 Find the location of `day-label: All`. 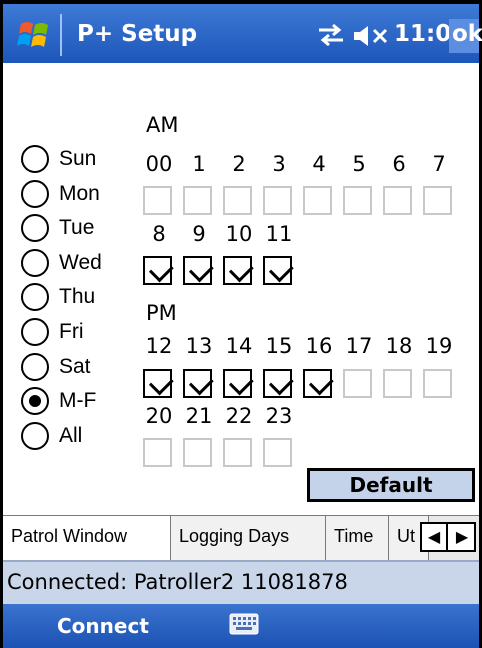

day-label: All is located at coordinates (71, 435).